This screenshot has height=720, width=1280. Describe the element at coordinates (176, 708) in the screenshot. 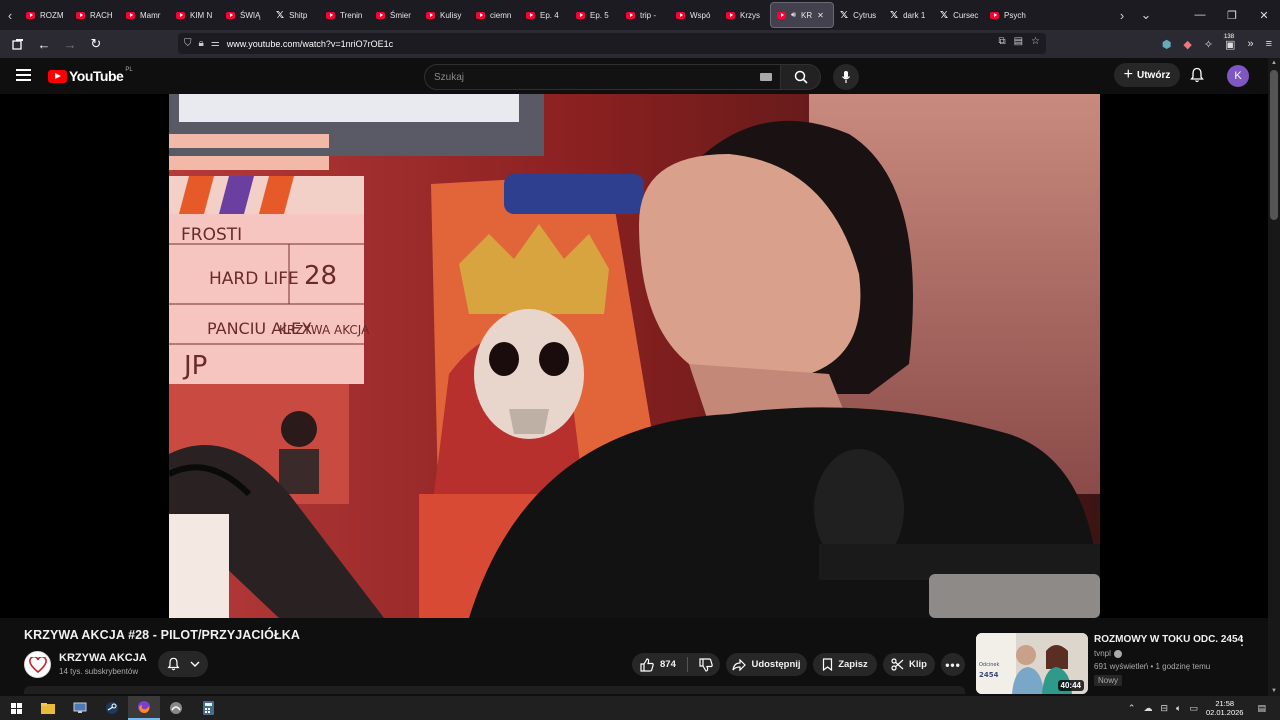

I see `app-icon` at that location.